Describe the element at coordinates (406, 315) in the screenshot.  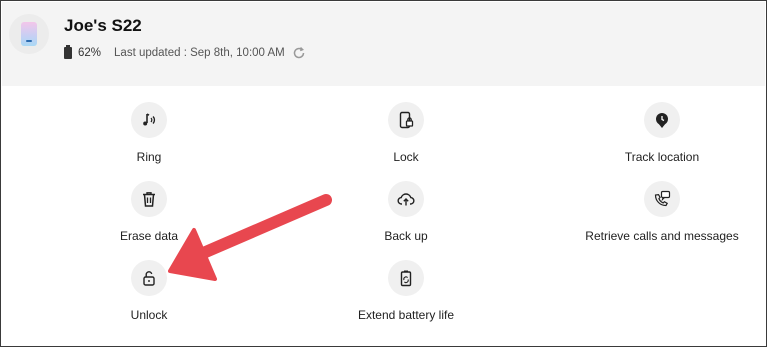
I see `extend-battery-life-label: Extend battery life` at that location.